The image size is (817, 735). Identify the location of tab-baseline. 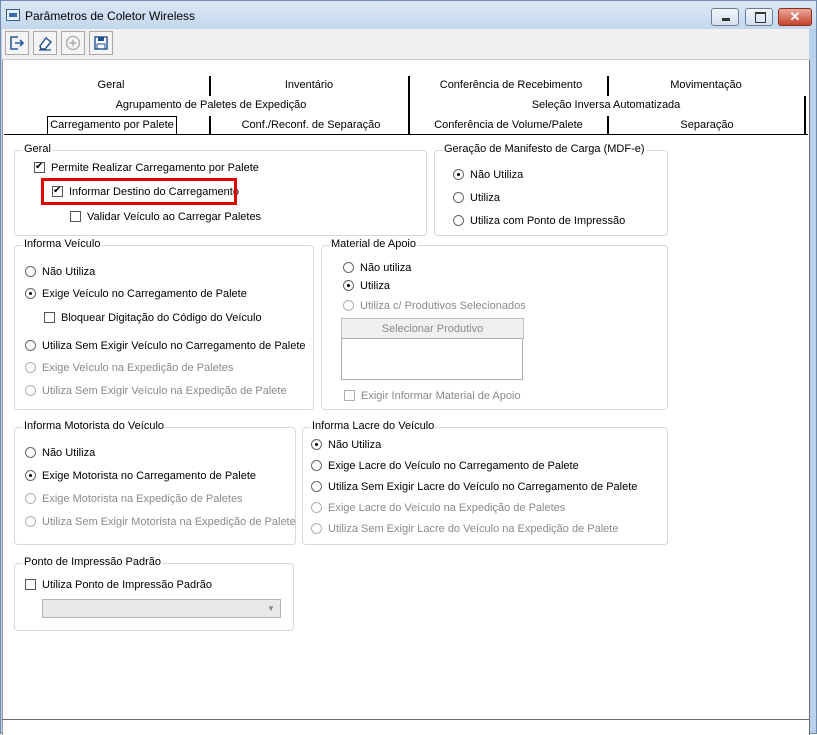
(406, 134).